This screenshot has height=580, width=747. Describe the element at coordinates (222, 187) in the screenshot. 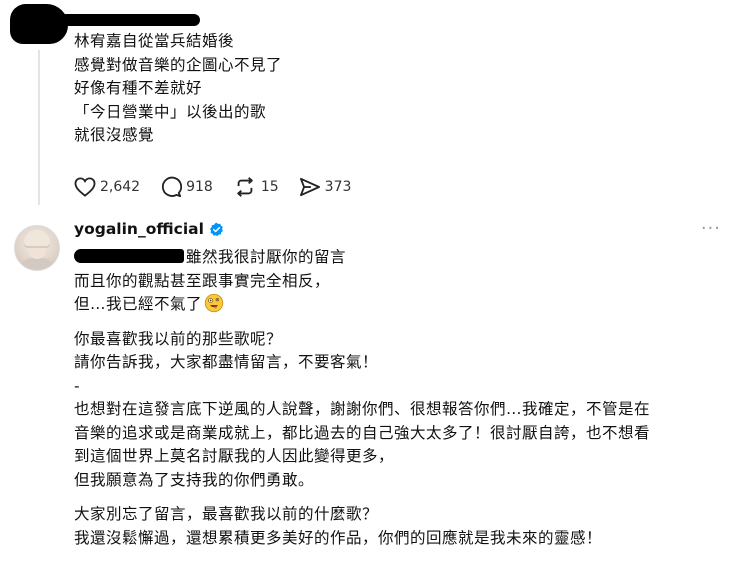

I see `comment-actions: 2,642 918 15 373` at that location.